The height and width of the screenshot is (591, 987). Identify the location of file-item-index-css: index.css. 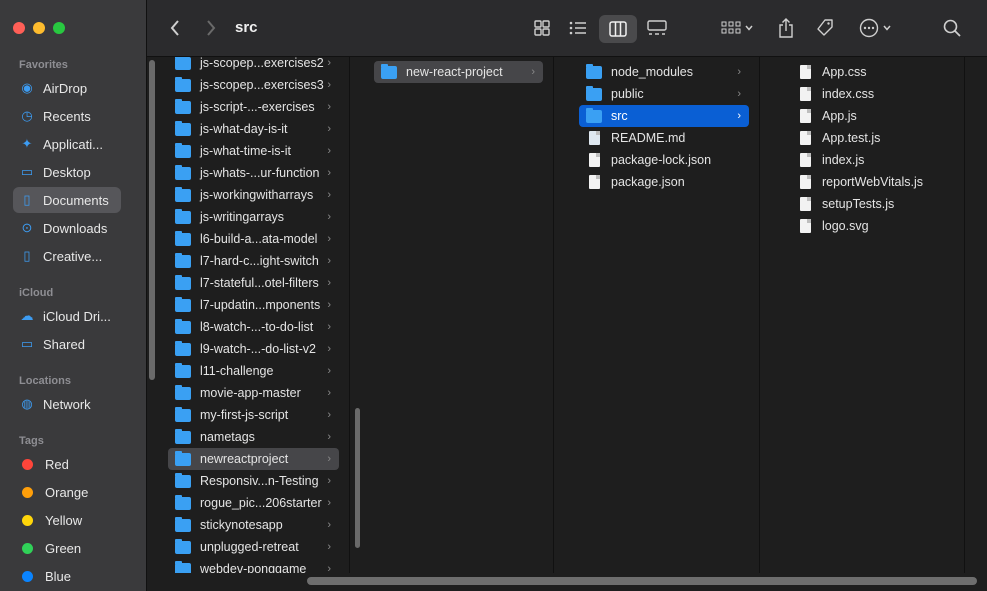
(872, 94).